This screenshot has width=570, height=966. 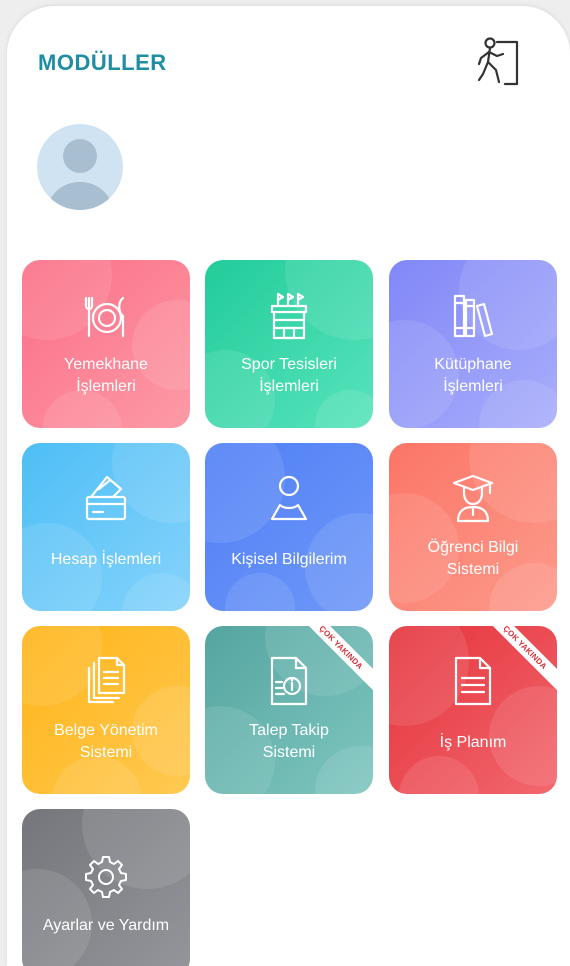 I want to click on person-icon, so click(x=289, y=498).